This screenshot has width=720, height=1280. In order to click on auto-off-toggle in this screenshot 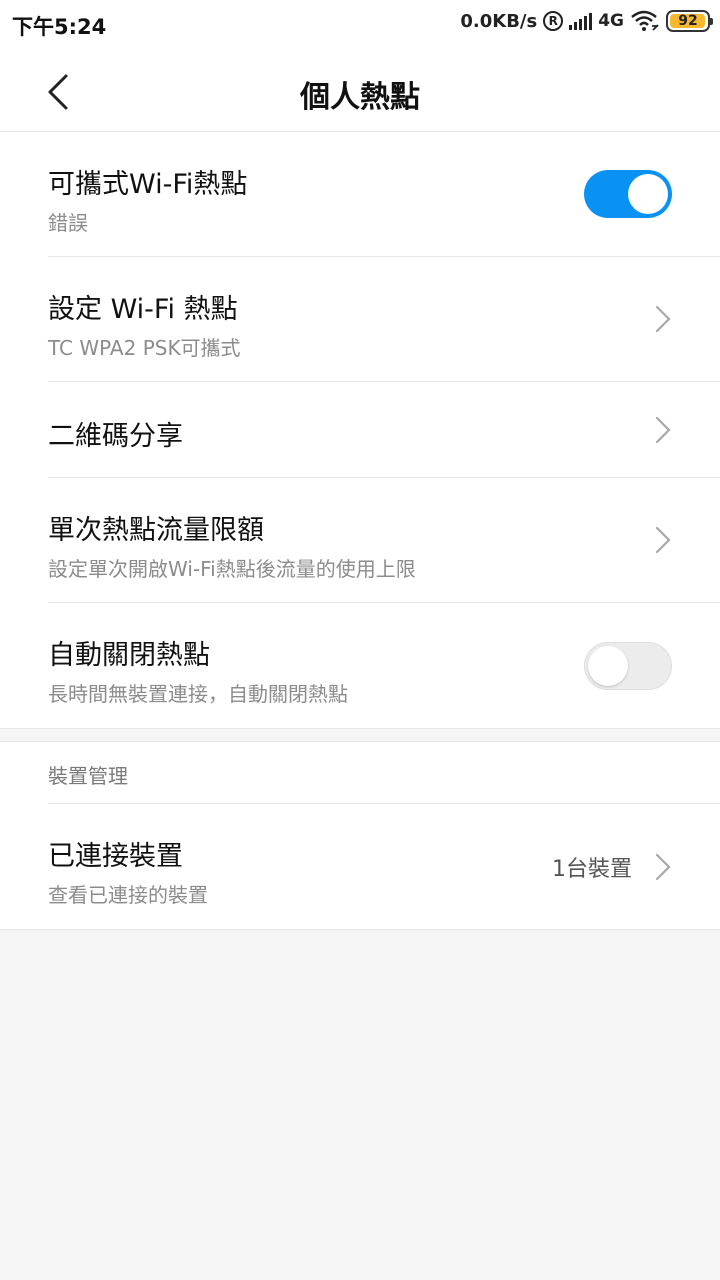, I will do `click(628, 665)`.